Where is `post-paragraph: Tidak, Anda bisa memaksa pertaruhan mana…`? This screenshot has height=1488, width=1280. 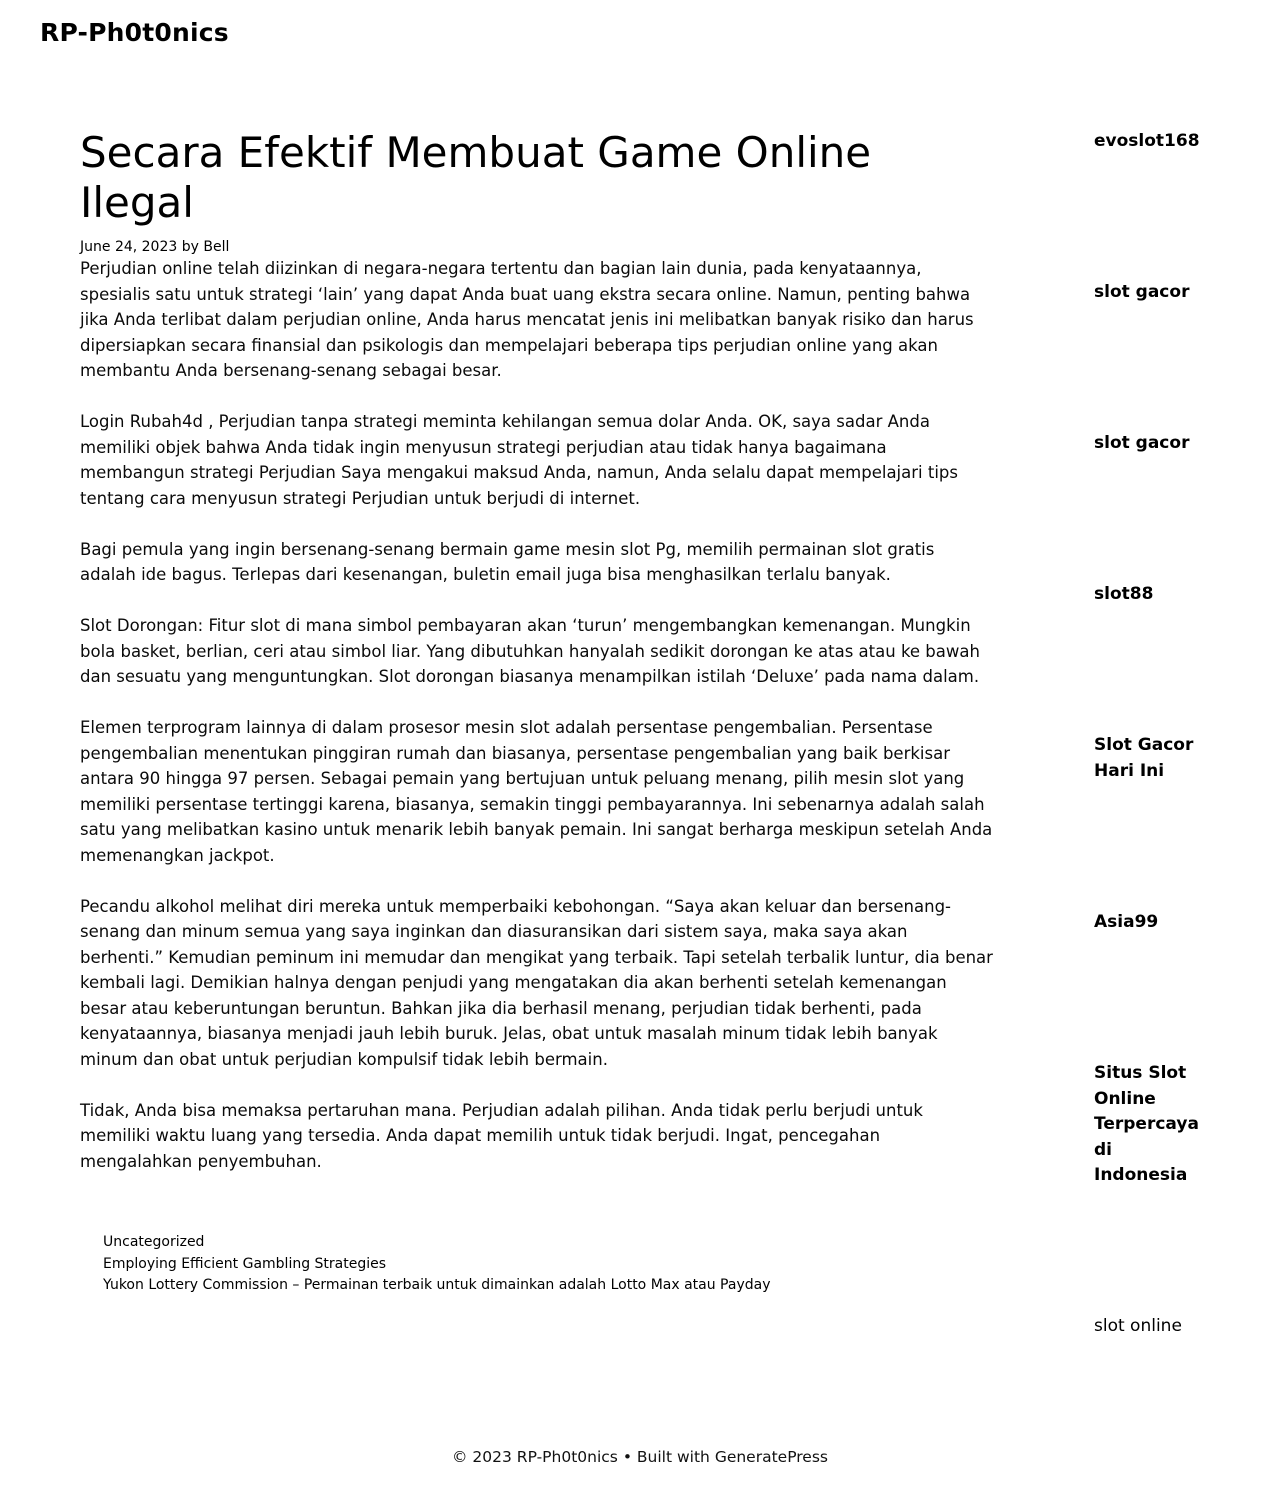 post-paragraph: Tidak, Anda bisa memaksa pertaruhan mana… is located at coordinates (501, 1135).